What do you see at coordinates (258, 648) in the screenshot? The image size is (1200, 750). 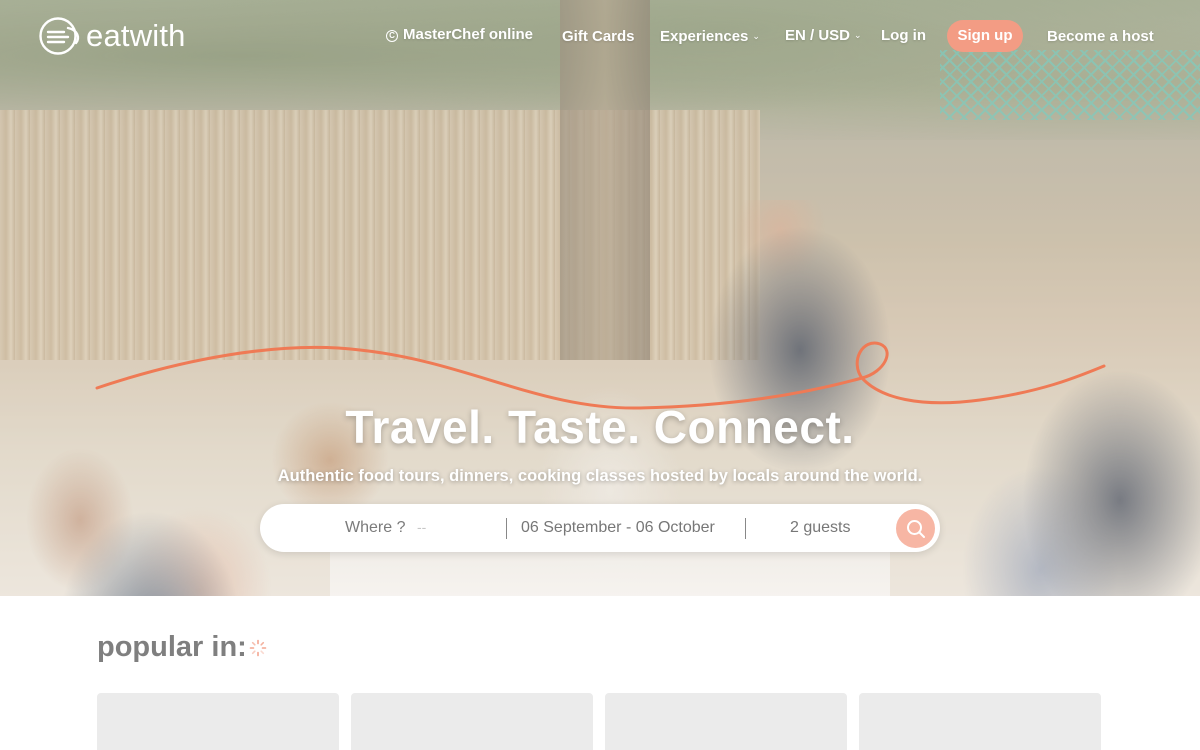 I see `loading-spinner-icon` at bounding box center [258, 648].